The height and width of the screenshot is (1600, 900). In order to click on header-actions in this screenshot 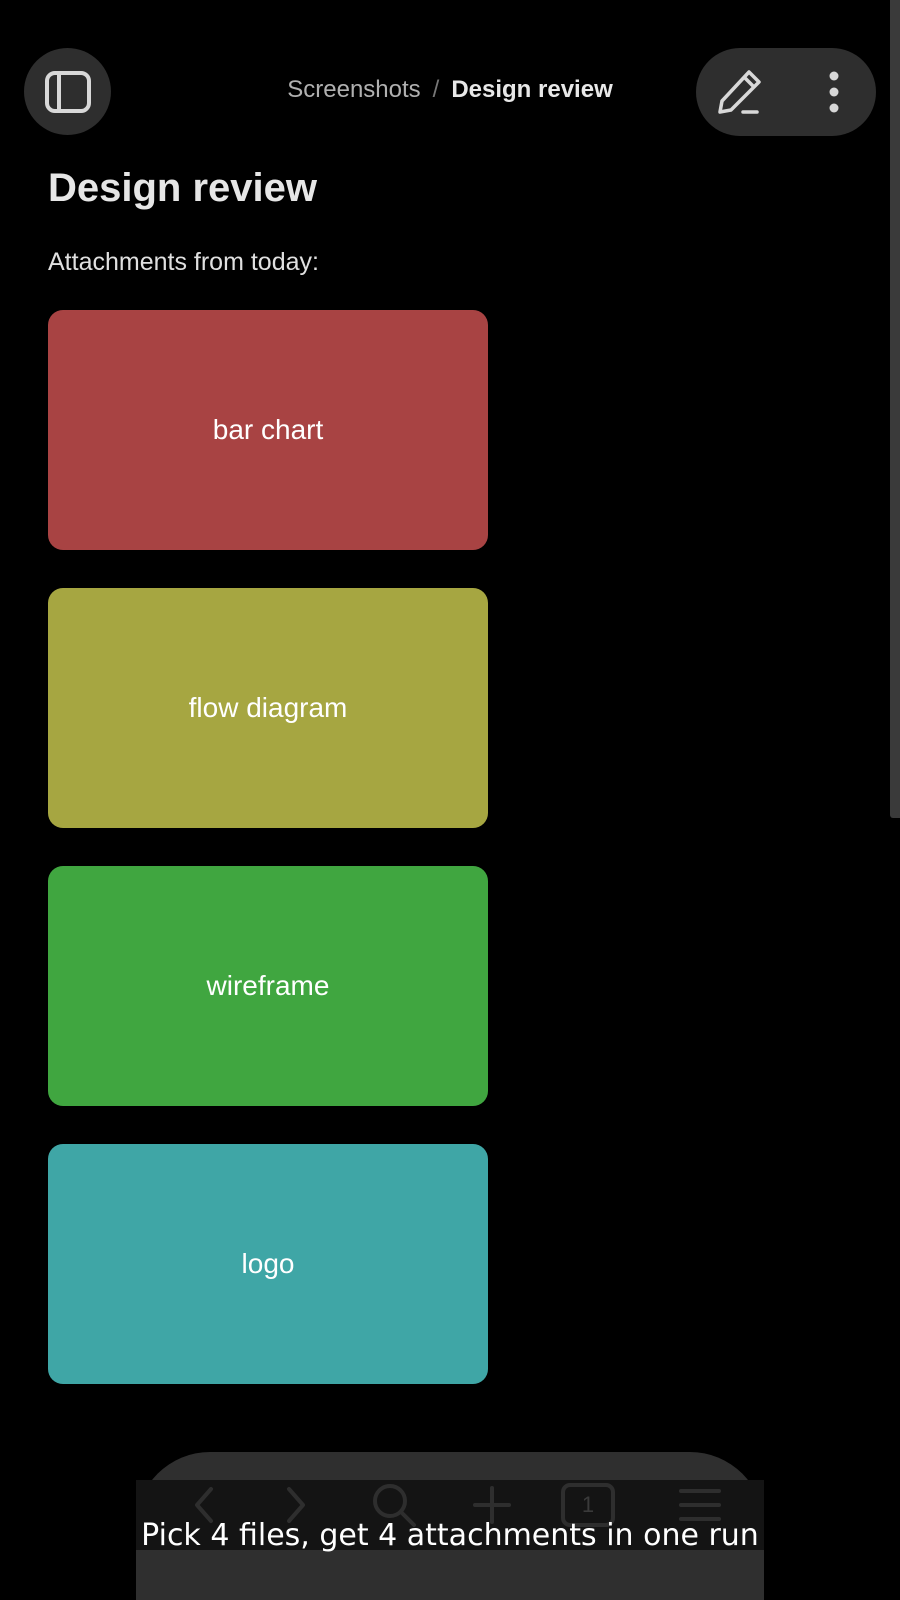, I will do `click(786, 92)`.